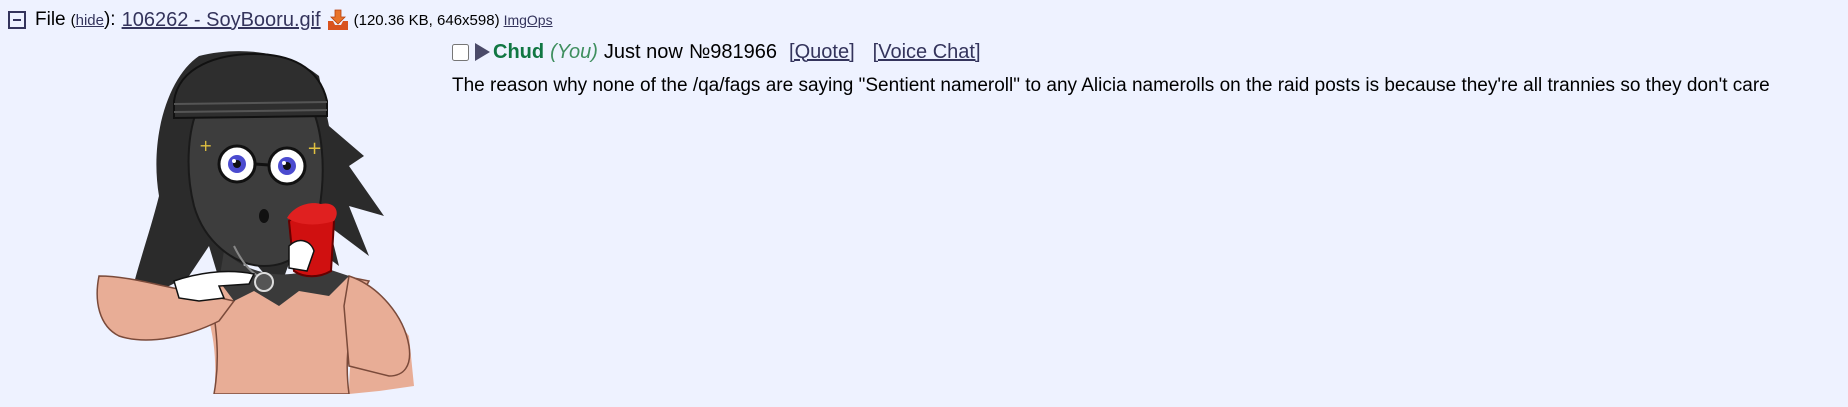  What do you see at coordinates (50, 19) in the screenshot?
I see `file-label: File` at bounding box center [50, 19].